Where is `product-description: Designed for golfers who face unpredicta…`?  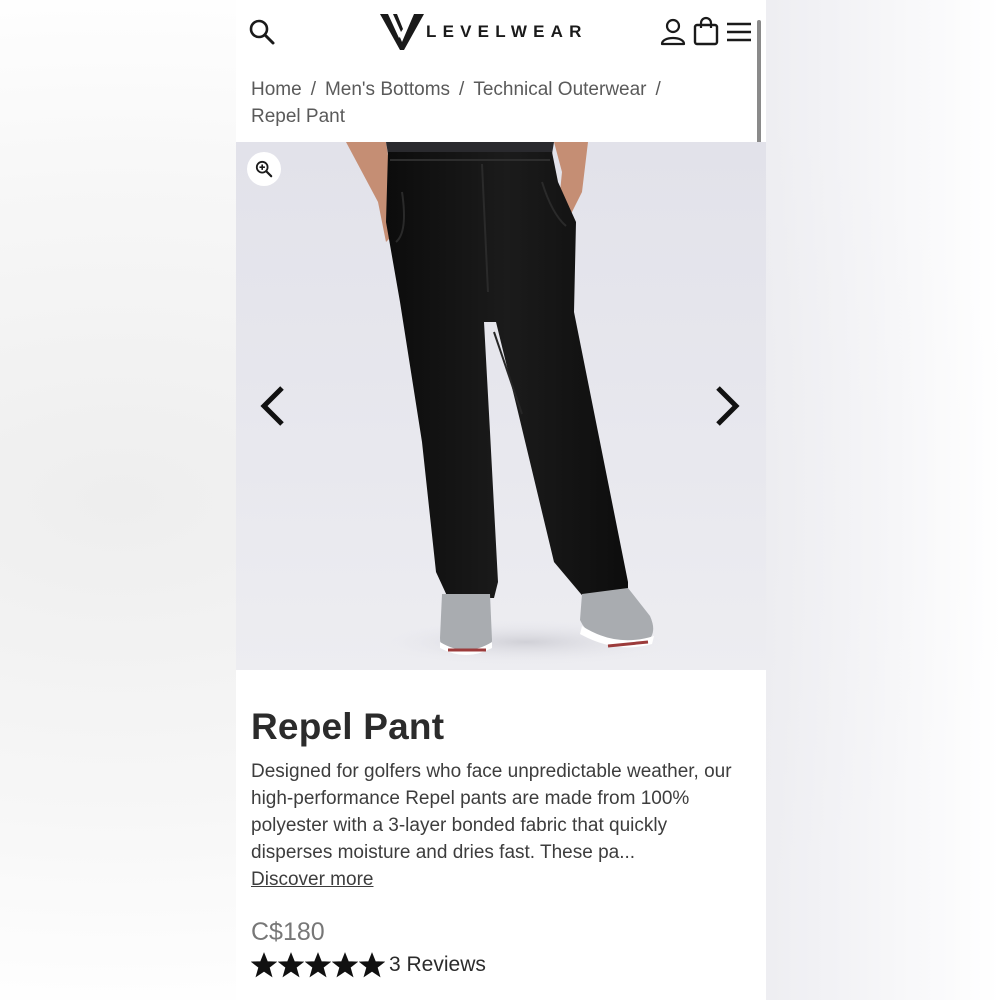 product-description: Designed for golfers who face unpredicta… is located at coordinates (491, 812).